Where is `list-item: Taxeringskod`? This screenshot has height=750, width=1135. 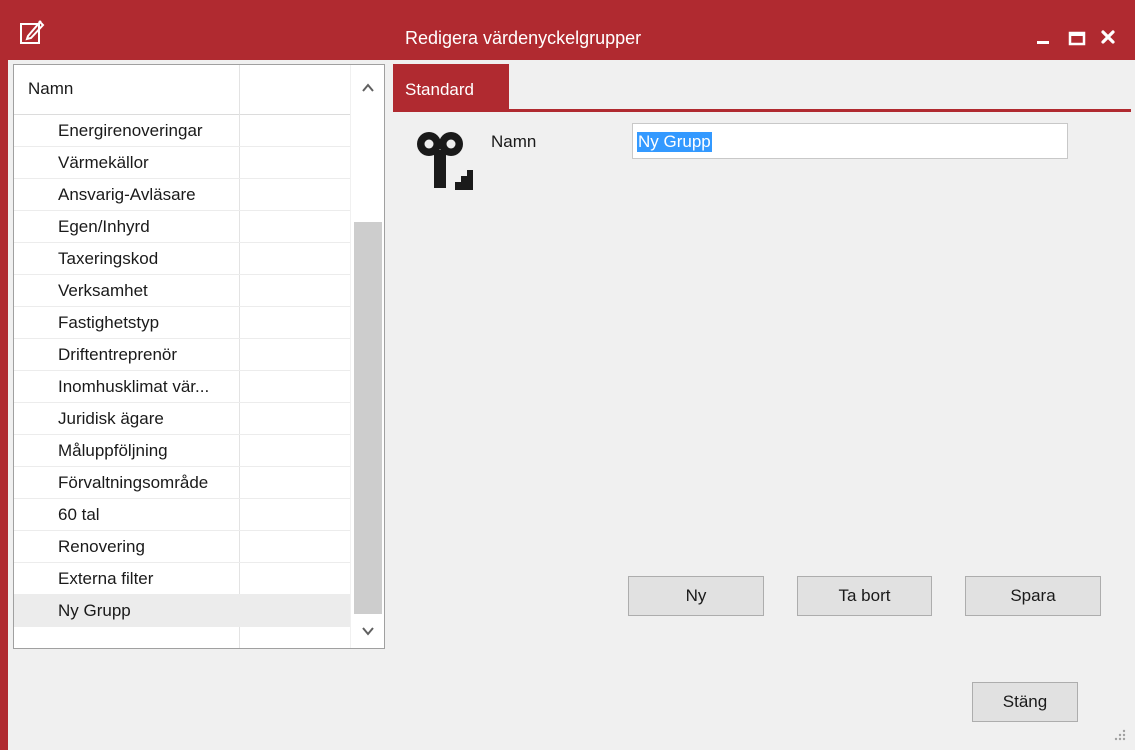
list-item: Taxeringskod is located at coordinates (182, 259).